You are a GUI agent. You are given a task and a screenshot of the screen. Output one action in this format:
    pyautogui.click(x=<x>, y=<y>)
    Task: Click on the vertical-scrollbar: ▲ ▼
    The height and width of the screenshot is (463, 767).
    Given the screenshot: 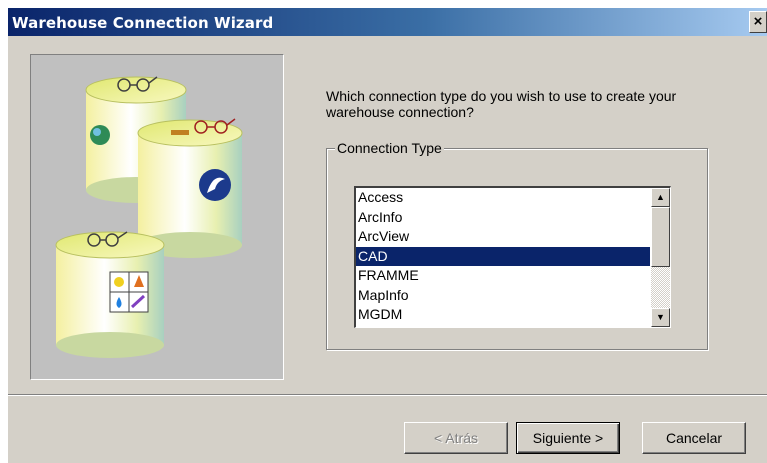 What is the action you would take?
    pyautogui.click(x=660, y=257)
    